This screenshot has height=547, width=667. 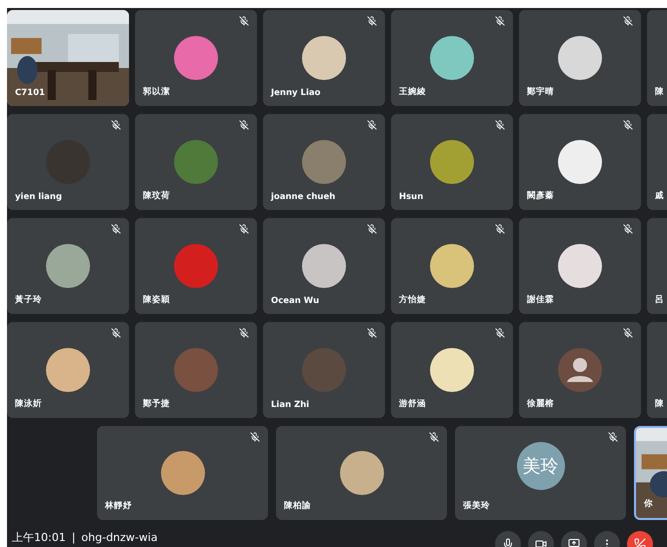 I want to click on avatar-initials: 美玲, so click(x=540, y=466).